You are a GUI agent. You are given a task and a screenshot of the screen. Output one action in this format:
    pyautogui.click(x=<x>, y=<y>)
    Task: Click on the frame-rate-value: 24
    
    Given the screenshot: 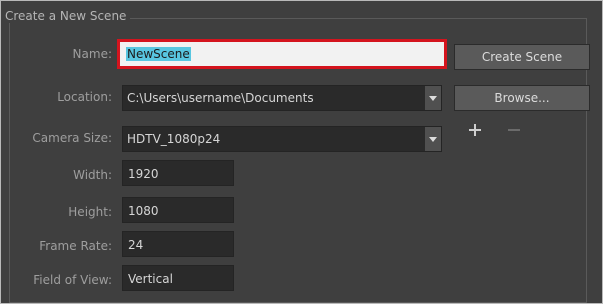 What is the action you would take?
    pyautogui.click(x=136, y=245)
    